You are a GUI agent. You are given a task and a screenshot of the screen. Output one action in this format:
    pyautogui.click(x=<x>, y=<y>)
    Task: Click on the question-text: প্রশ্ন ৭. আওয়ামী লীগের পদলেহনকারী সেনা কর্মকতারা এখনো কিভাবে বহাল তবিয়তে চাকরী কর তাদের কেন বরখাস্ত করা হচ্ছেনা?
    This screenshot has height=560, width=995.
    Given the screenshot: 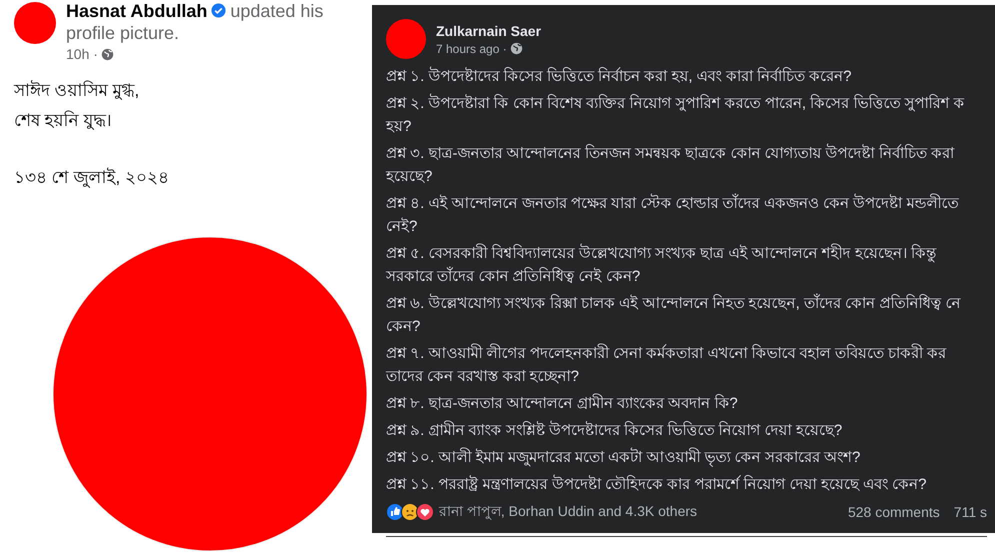 What is the action you would take?
    pyautogui.click(x=667, y=364)
    